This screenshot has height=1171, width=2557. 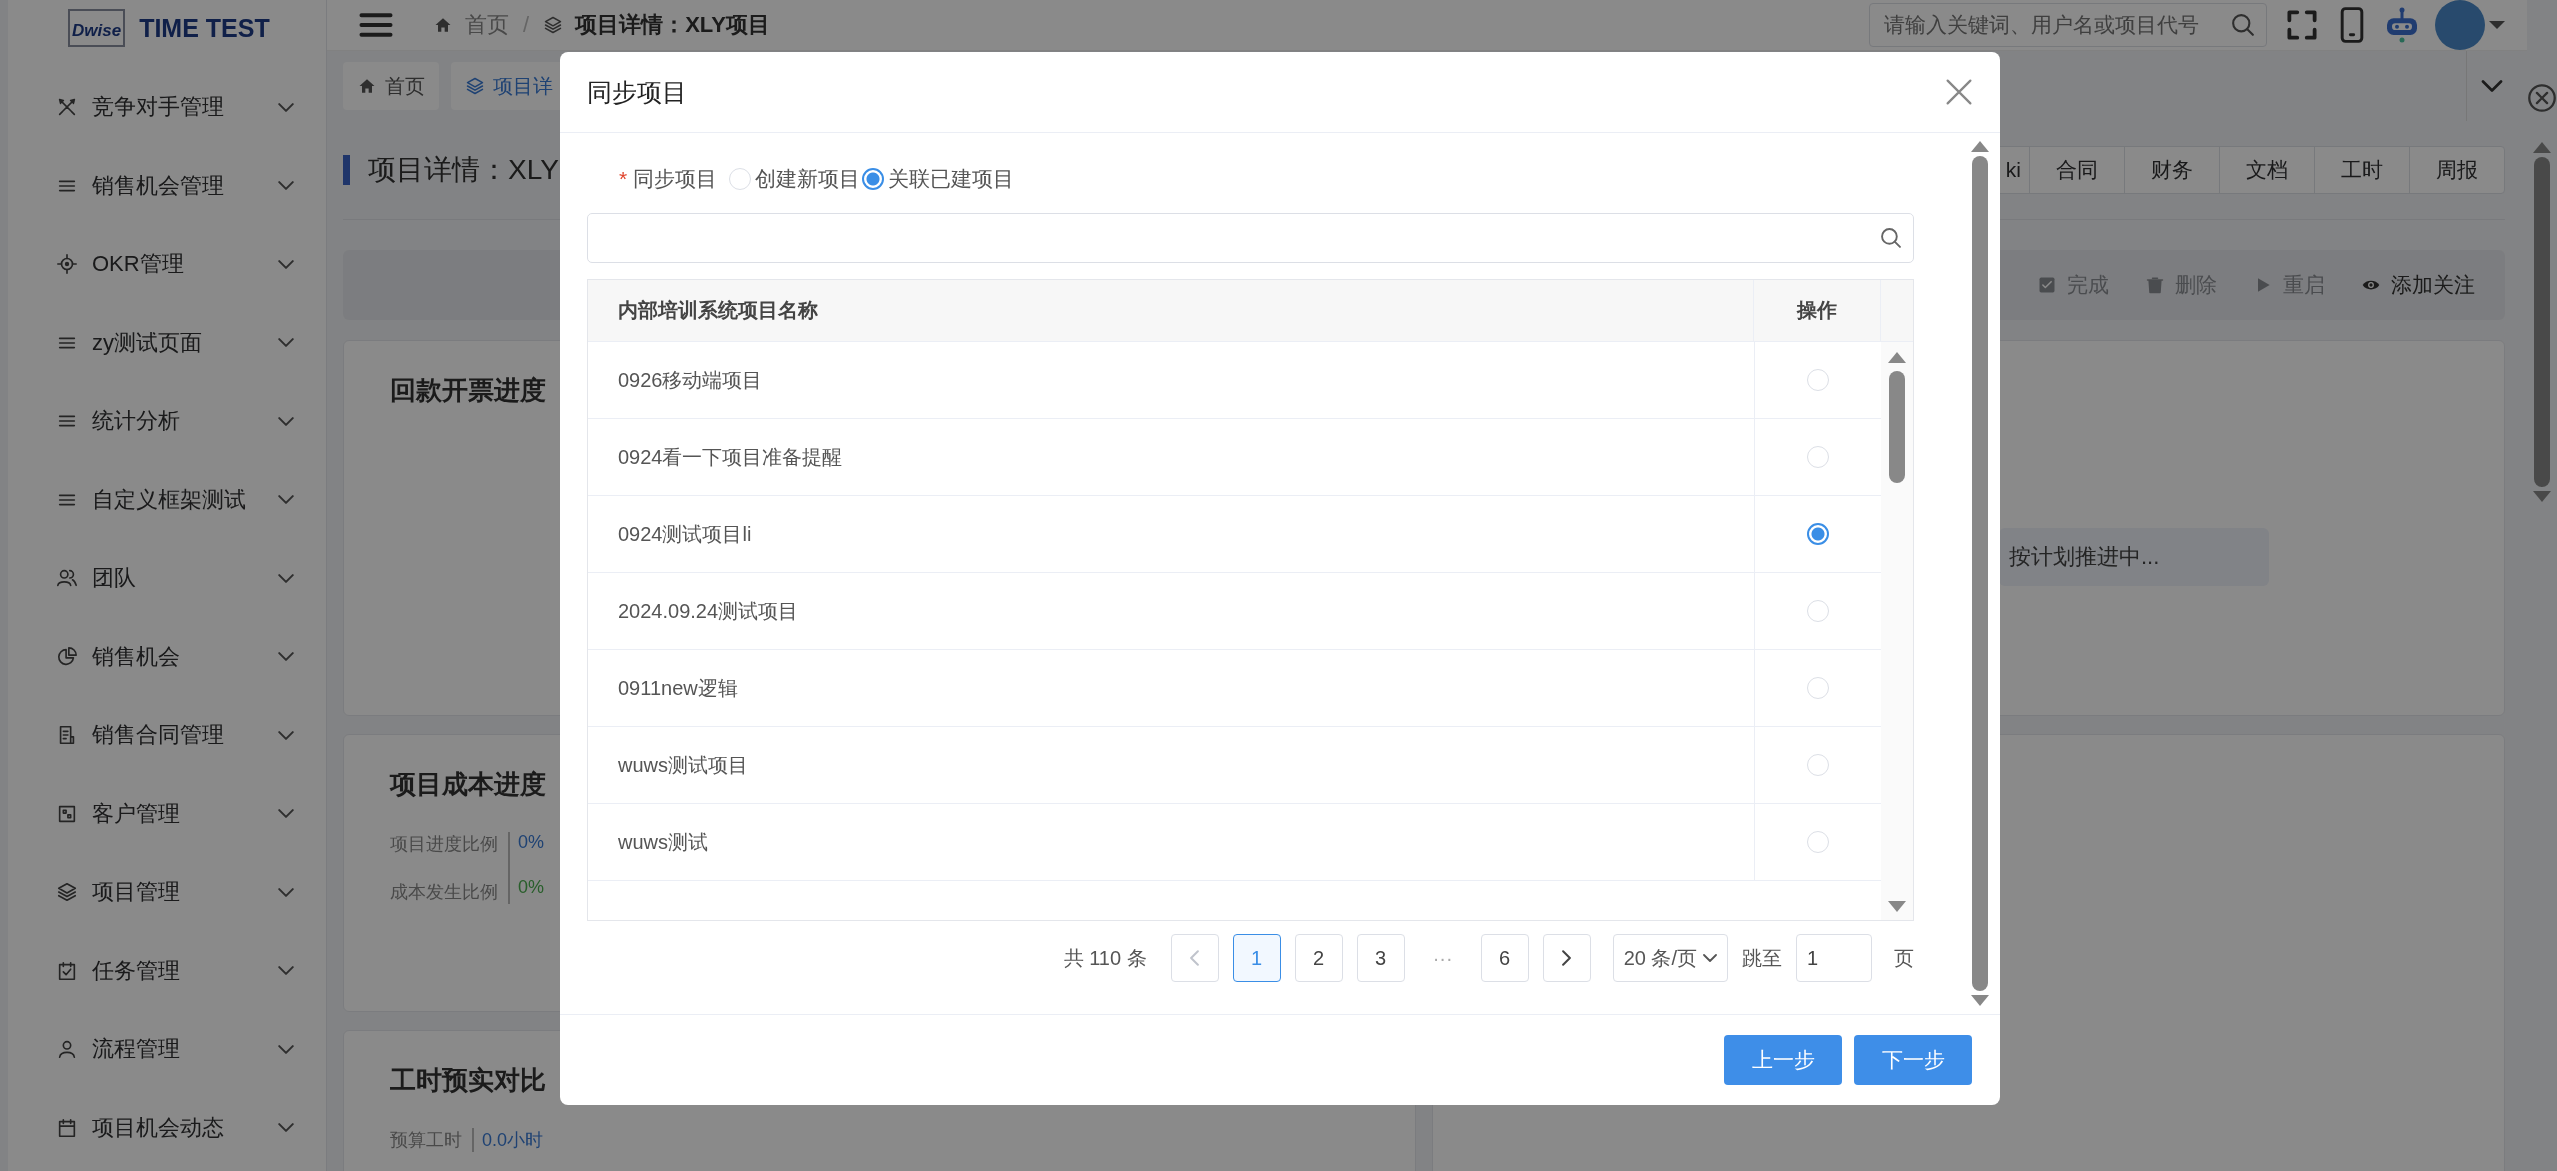 What do you see at coordinates (391, 86) in the screenshot?
I see `page-tab: 首页` at bounding box center [391, 86].